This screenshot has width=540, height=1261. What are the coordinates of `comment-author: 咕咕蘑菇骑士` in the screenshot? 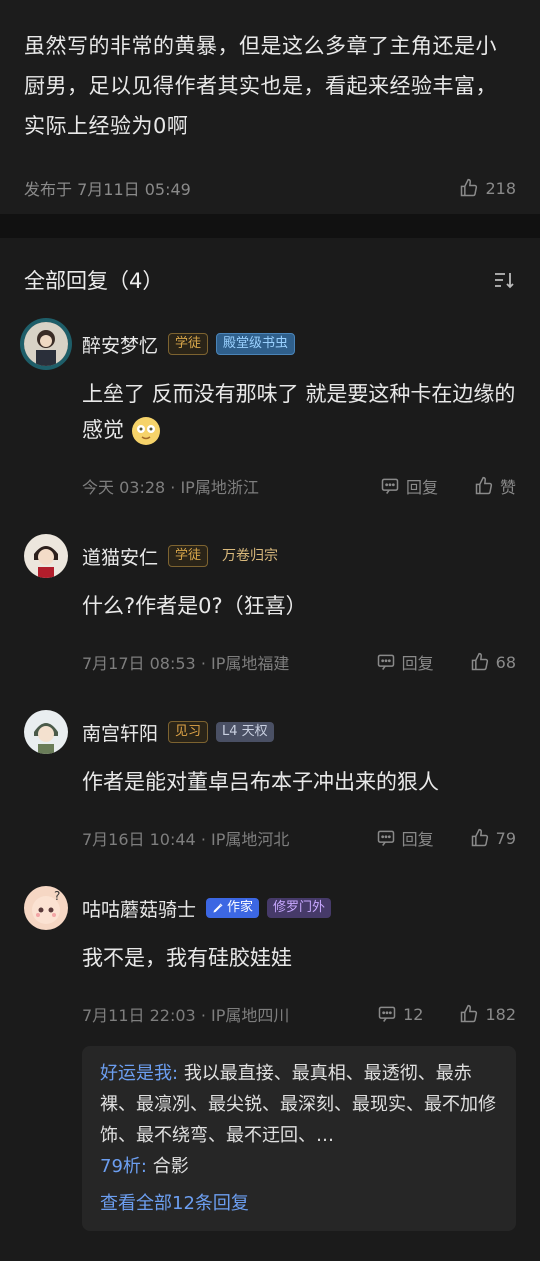 It's located at (139, 908).